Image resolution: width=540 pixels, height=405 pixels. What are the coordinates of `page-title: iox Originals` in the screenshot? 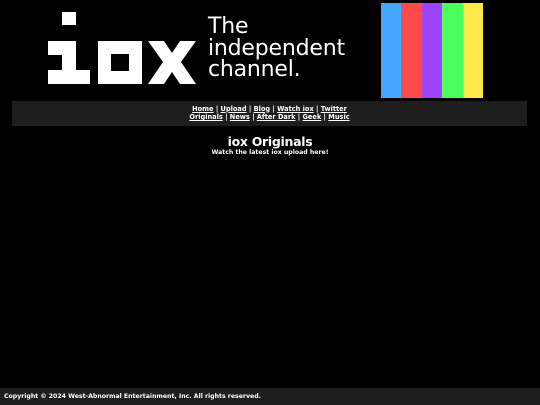 It's located at (270, 141).